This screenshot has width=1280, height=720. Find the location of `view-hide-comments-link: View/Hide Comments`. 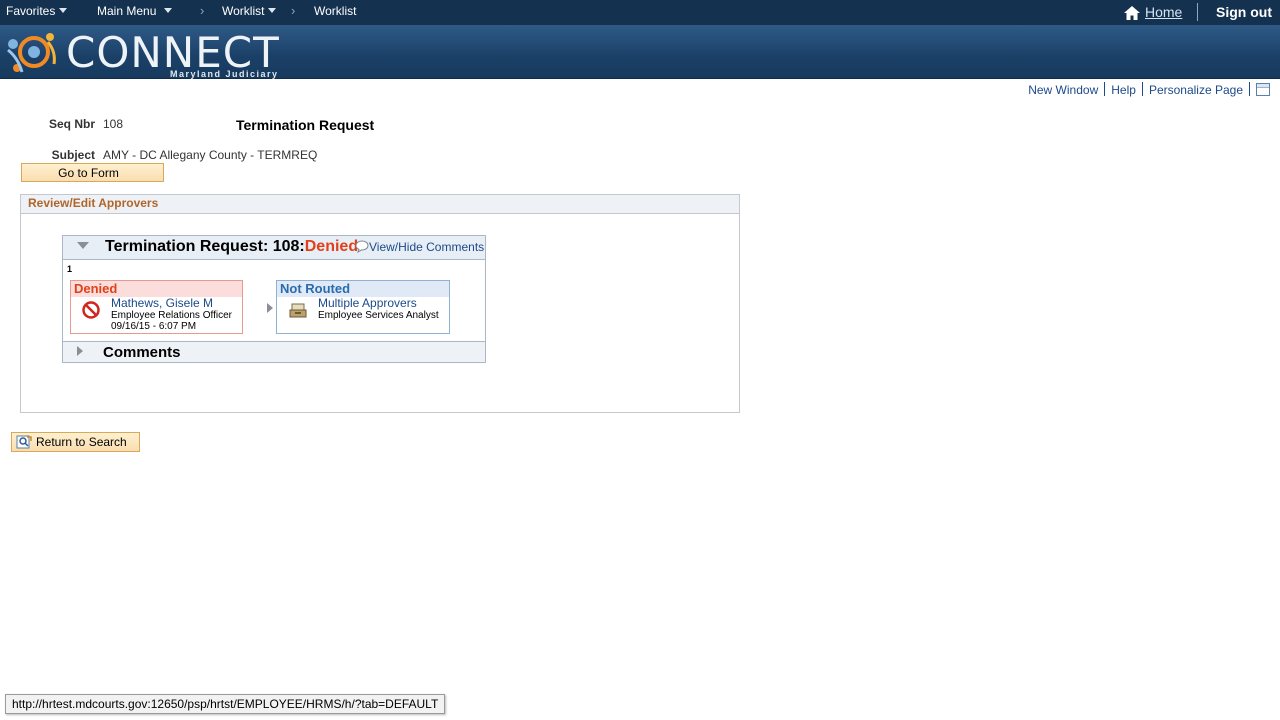

view-hide-comments-link: View/Hide Comments is located at coordinates (419, 247).